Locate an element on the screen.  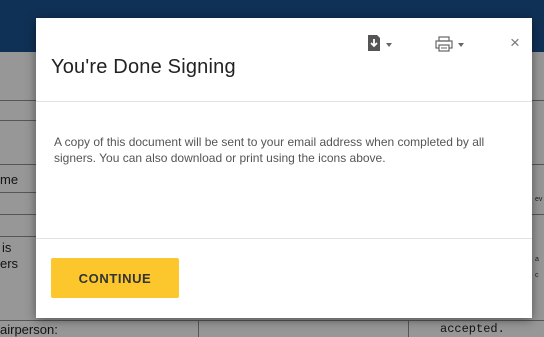
download-icon is located at coordinates (374, 45).